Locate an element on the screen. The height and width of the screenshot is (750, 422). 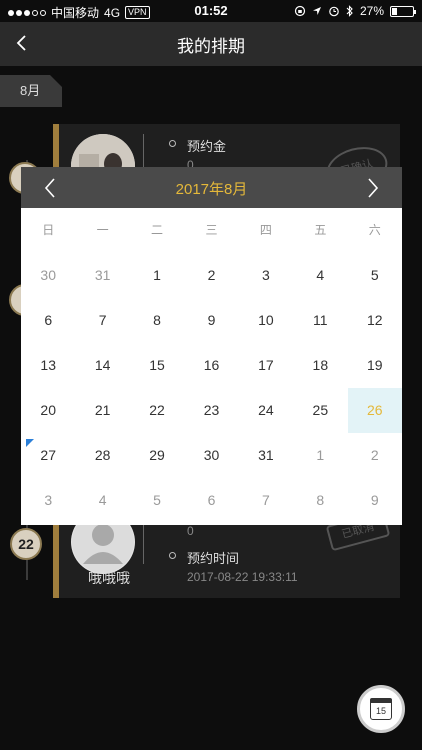
page-title: 我的排期 is located at coordinates (211, 46).